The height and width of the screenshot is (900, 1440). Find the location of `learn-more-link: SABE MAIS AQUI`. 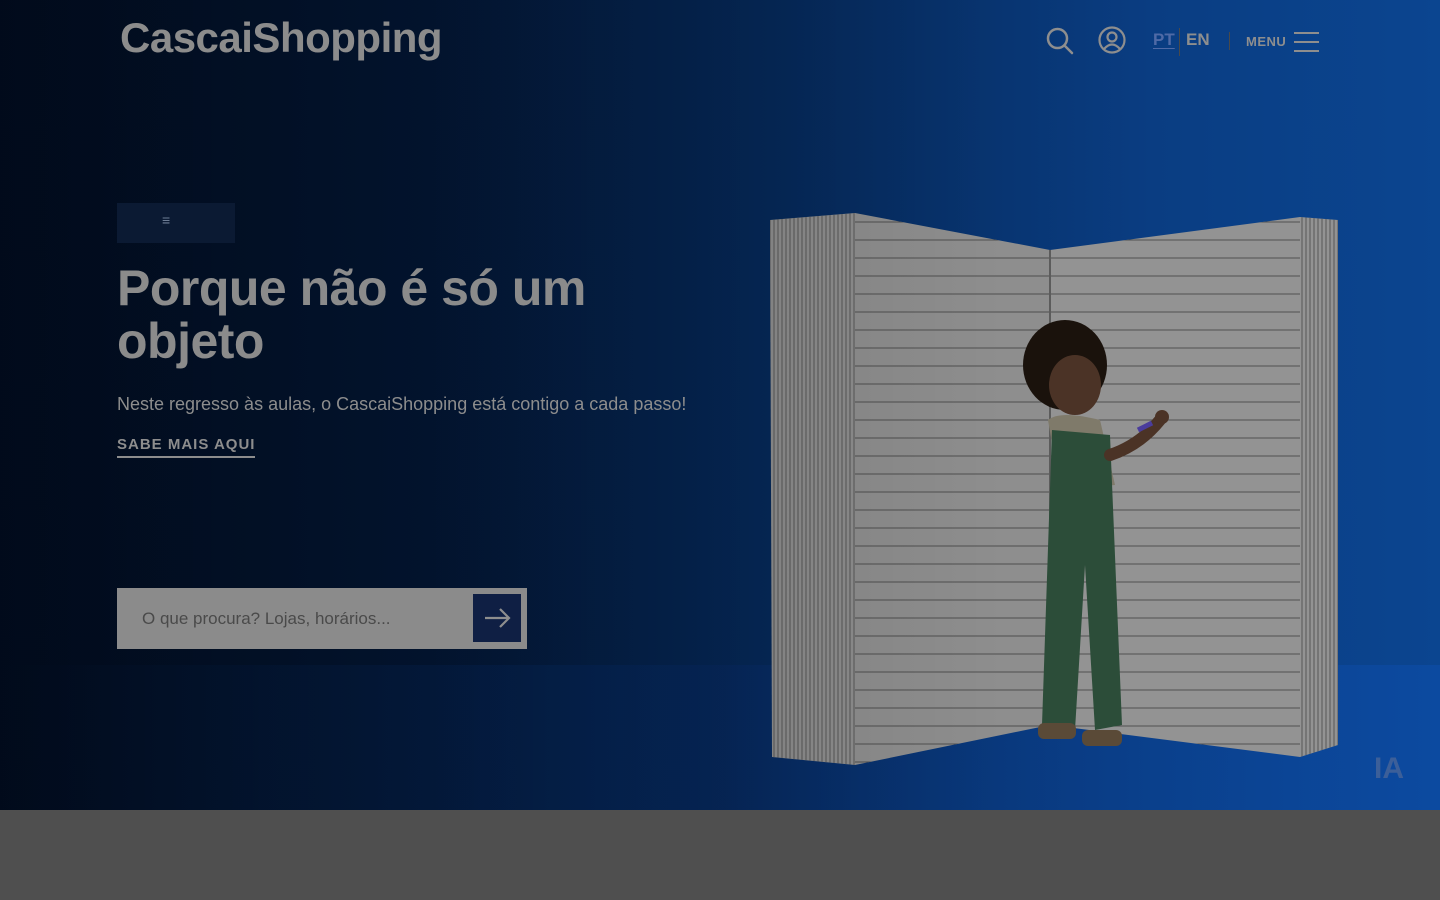

learn-more-link: SABE MAIS AQUI is located at coordinates (186, 447).